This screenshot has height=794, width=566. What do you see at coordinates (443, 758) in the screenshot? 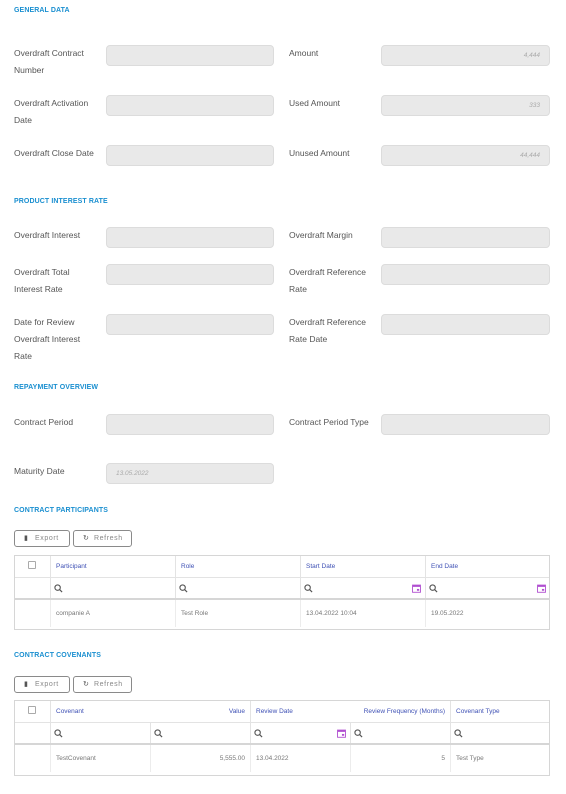
I see `review-frequency-cell: 5` at bounding box center [443, 758].